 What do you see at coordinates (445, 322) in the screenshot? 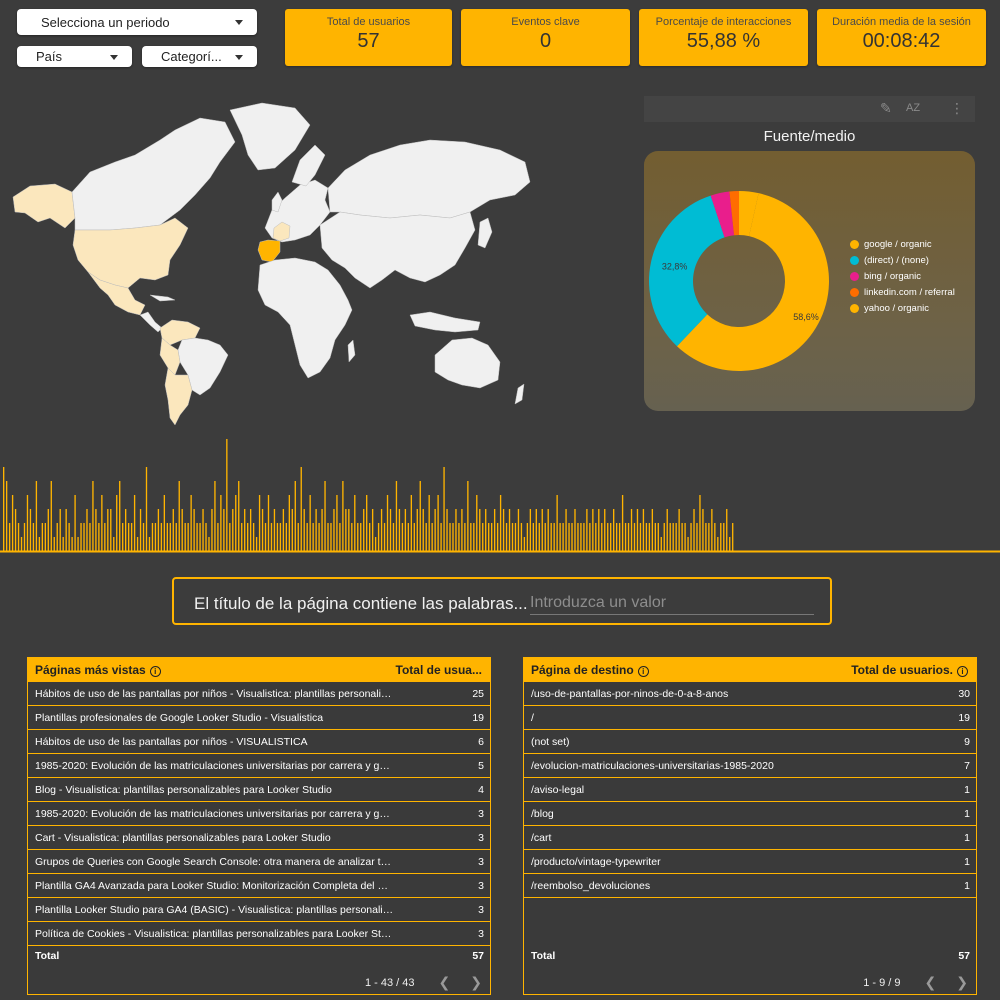
I see `map-country-indonesia` at bounding box center [445, 322].